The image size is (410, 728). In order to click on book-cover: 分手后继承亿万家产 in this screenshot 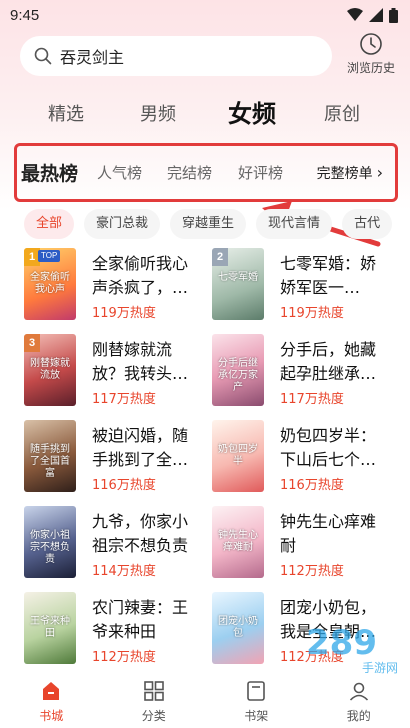, I will do `click(238, 370)`.